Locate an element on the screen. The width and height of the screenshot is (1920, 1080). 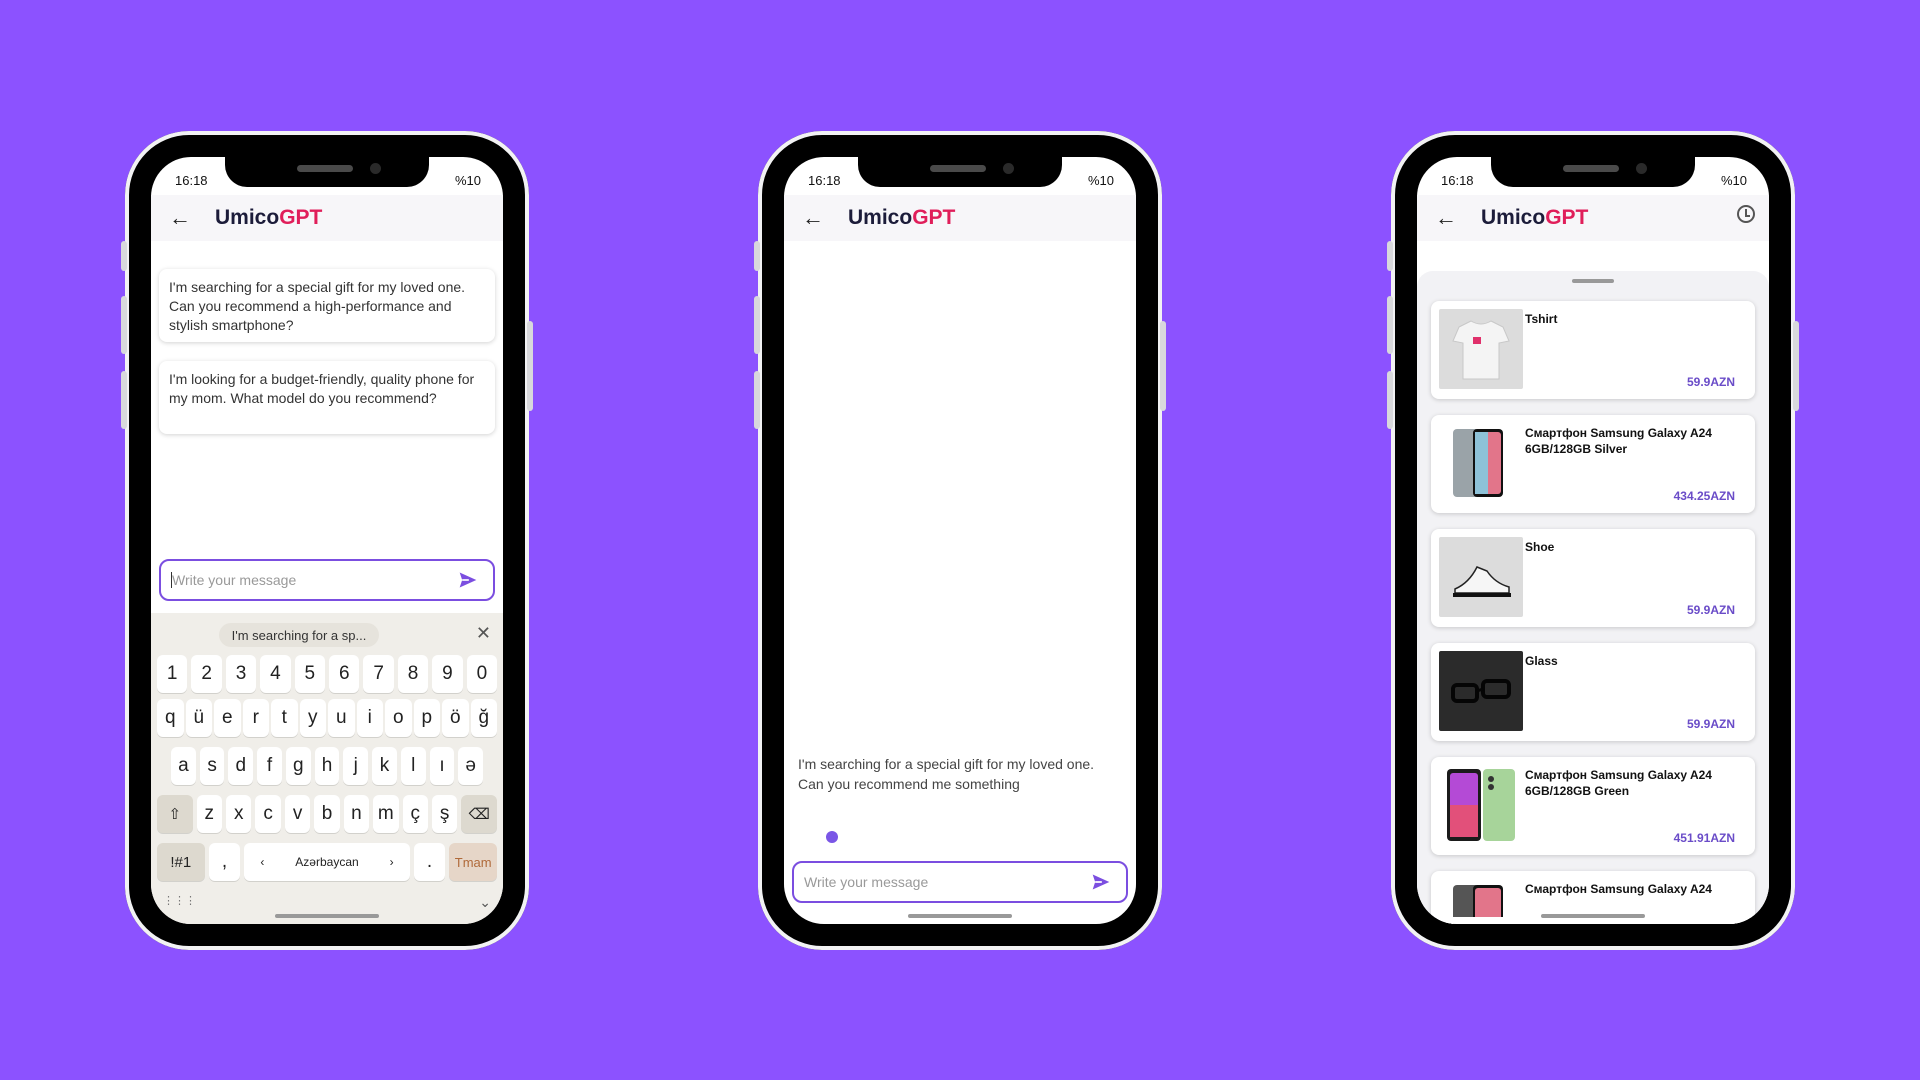
product-price: 451.91AZN is located at coordinates (1704, 838).